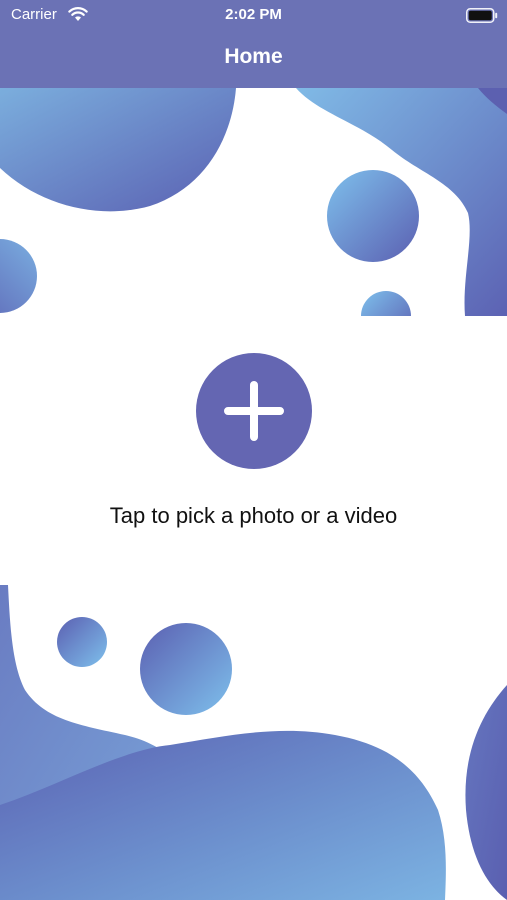 This screenshot has width=507, height=900. I want to click on plus-icon, so click(254, 413).